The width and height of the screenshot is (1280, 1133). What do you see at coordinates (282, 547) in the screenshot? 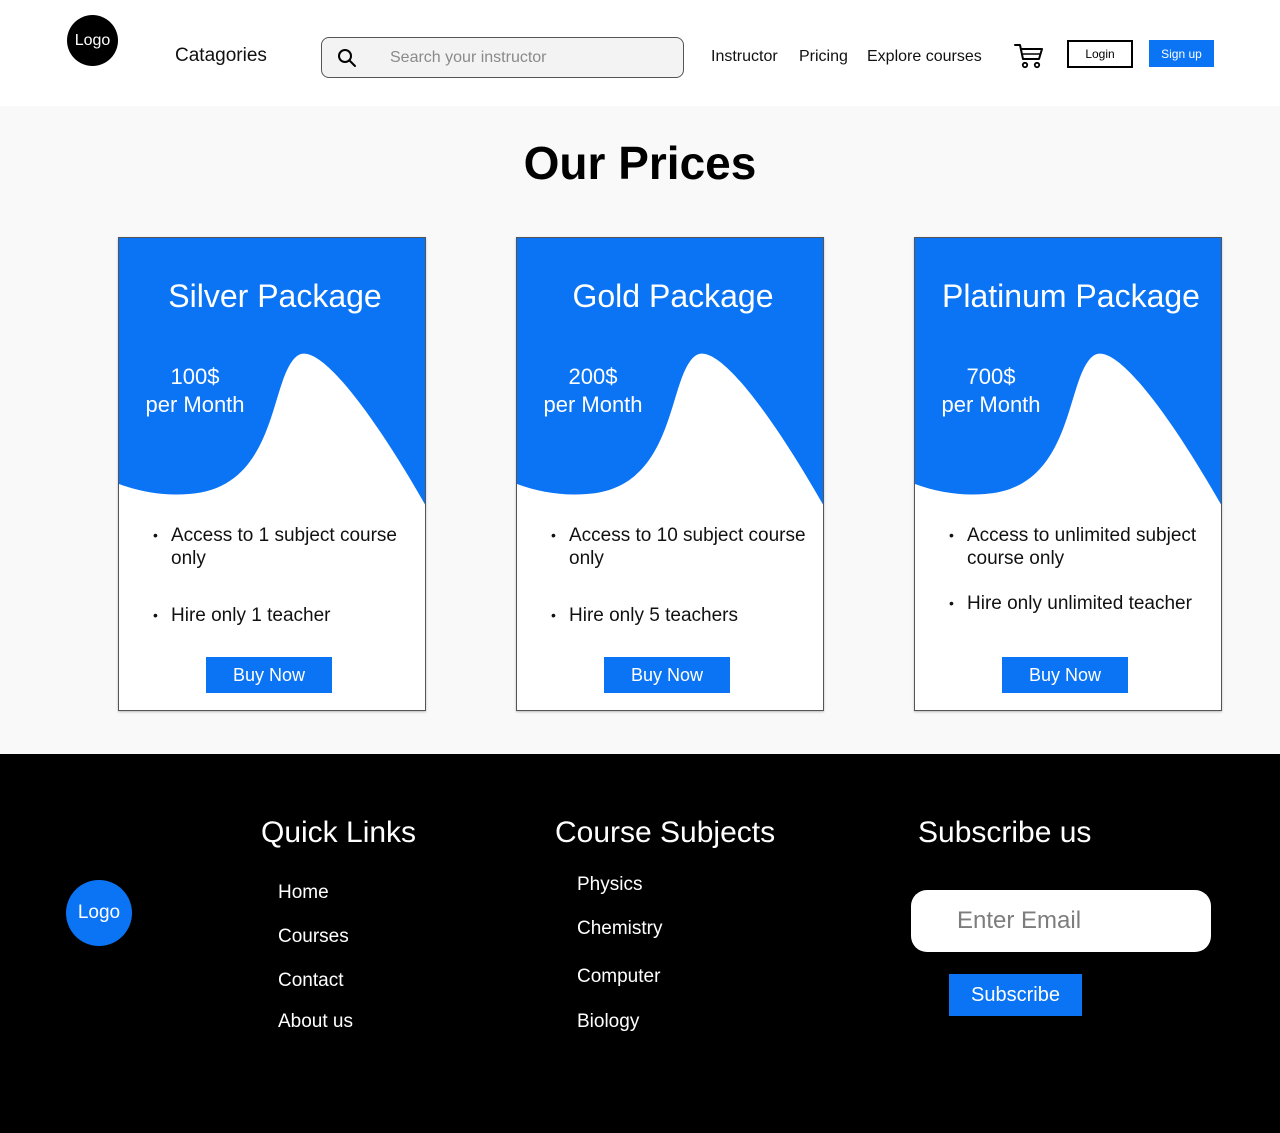
I see `feature-item: Access to 1 subject course only` at bounding box center [282, 547].